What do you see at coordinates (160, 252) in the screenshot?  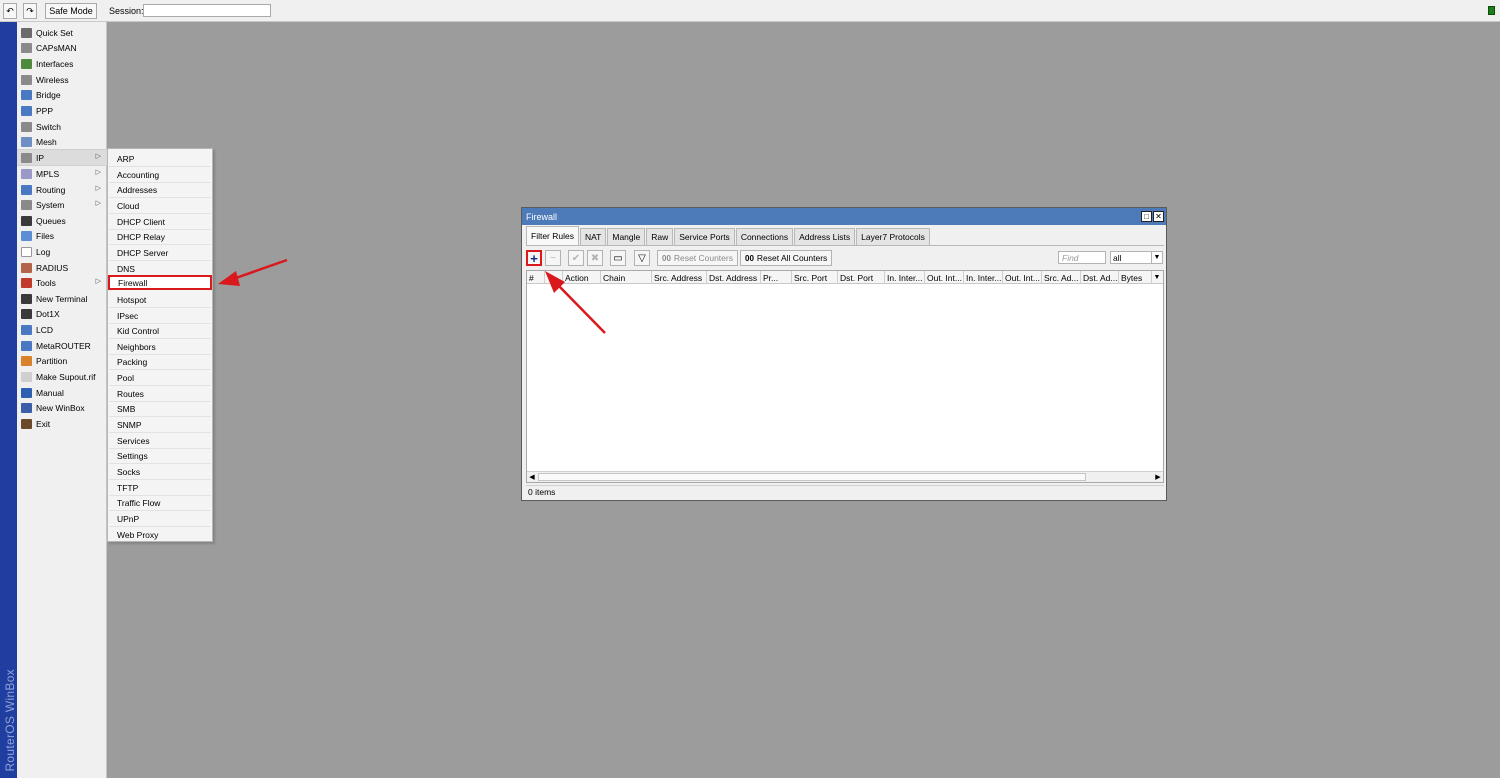 I see `ip-submenu-item-dhcp-server: DHCP Server` at bounding box center [160, 252].